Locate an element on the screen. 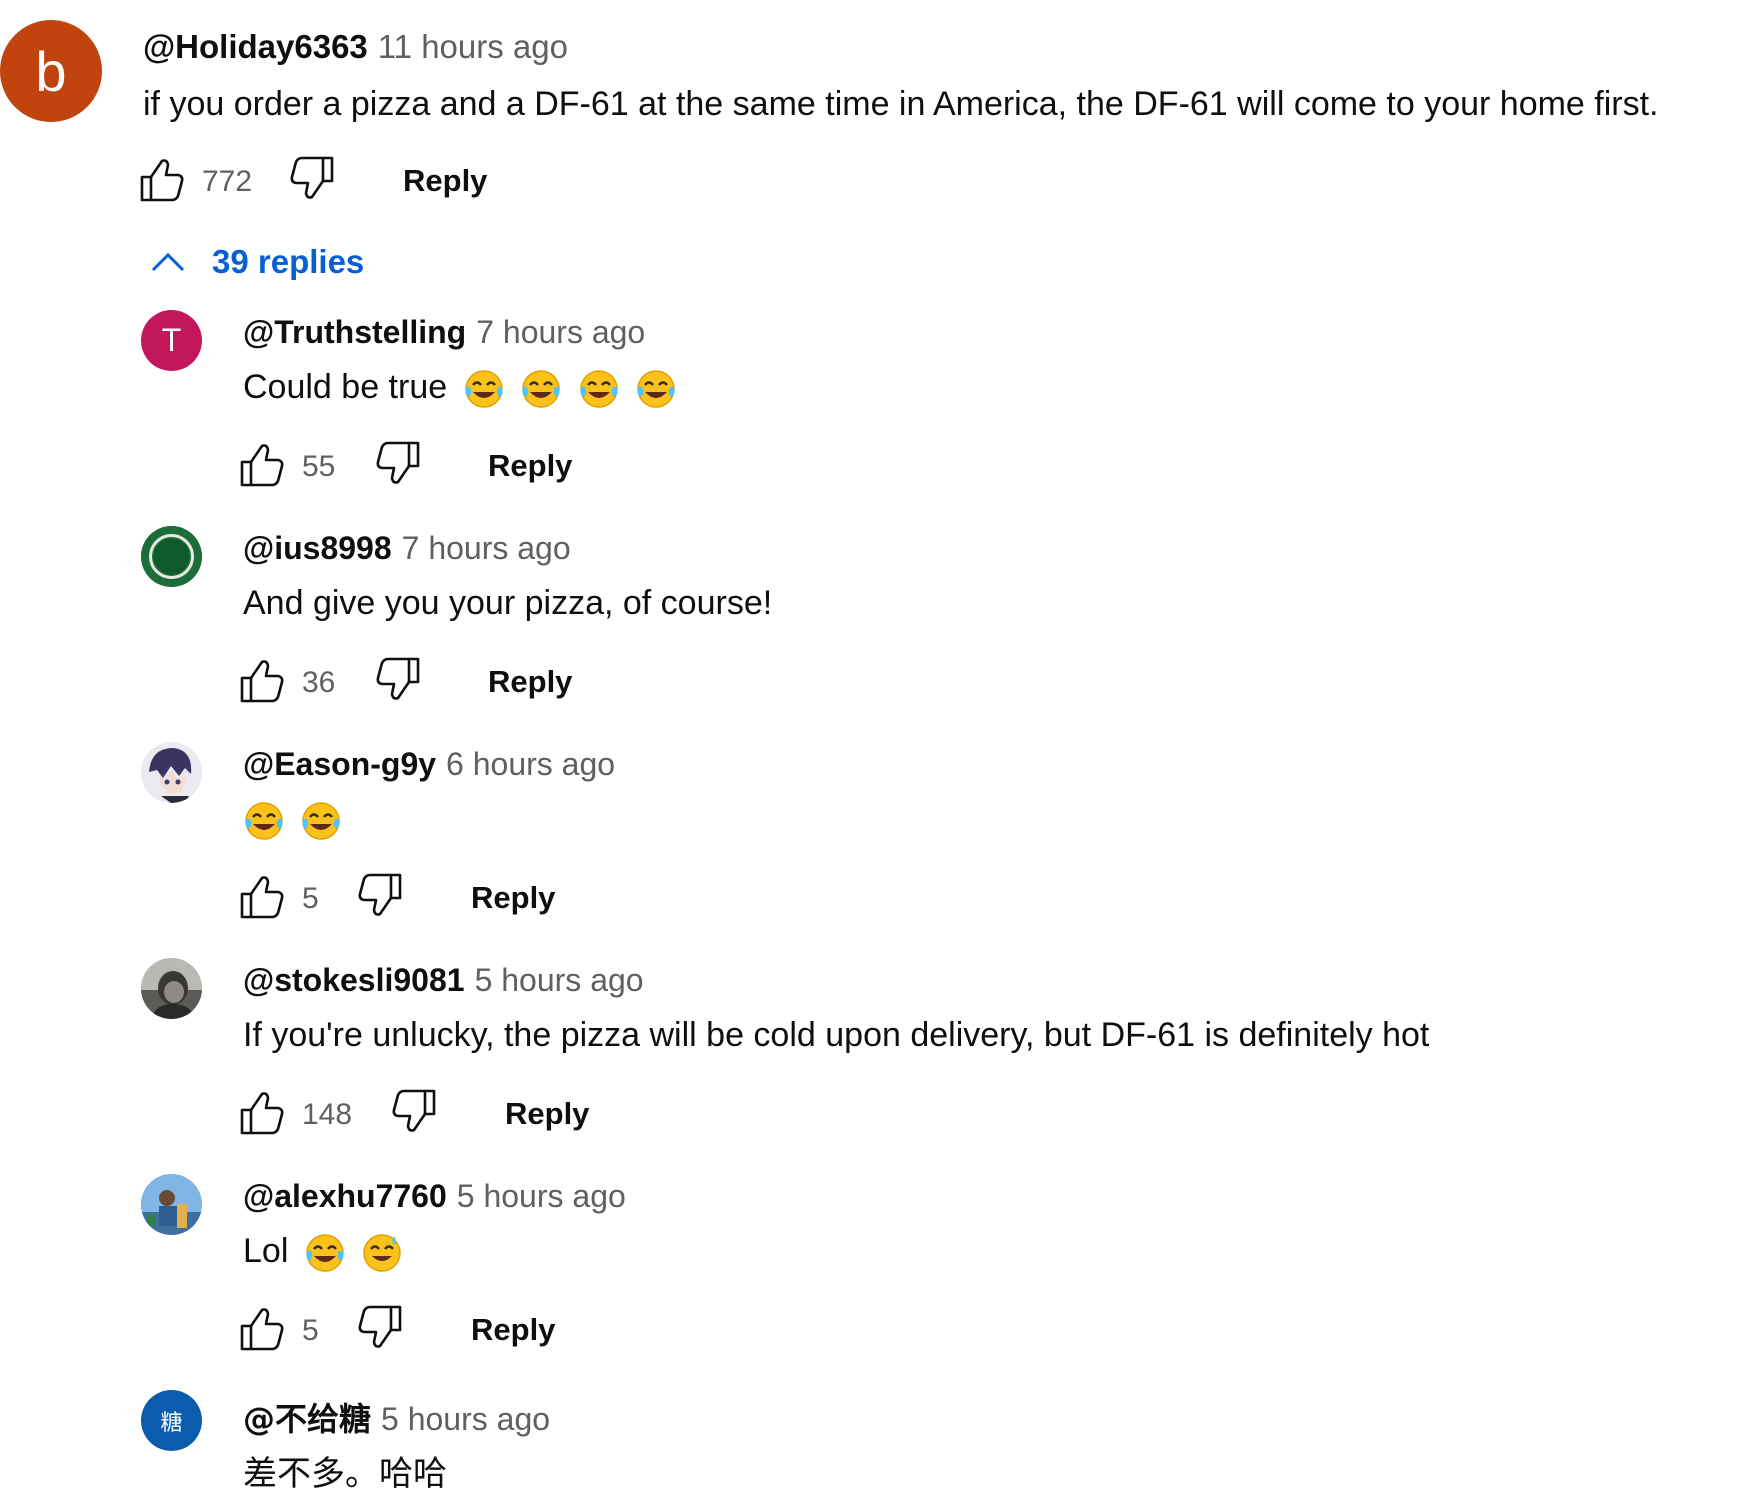 Image resolution: width=1762 pixels, height=1497 pixels. avatar-letter: T is located at coordinates (171, 340).